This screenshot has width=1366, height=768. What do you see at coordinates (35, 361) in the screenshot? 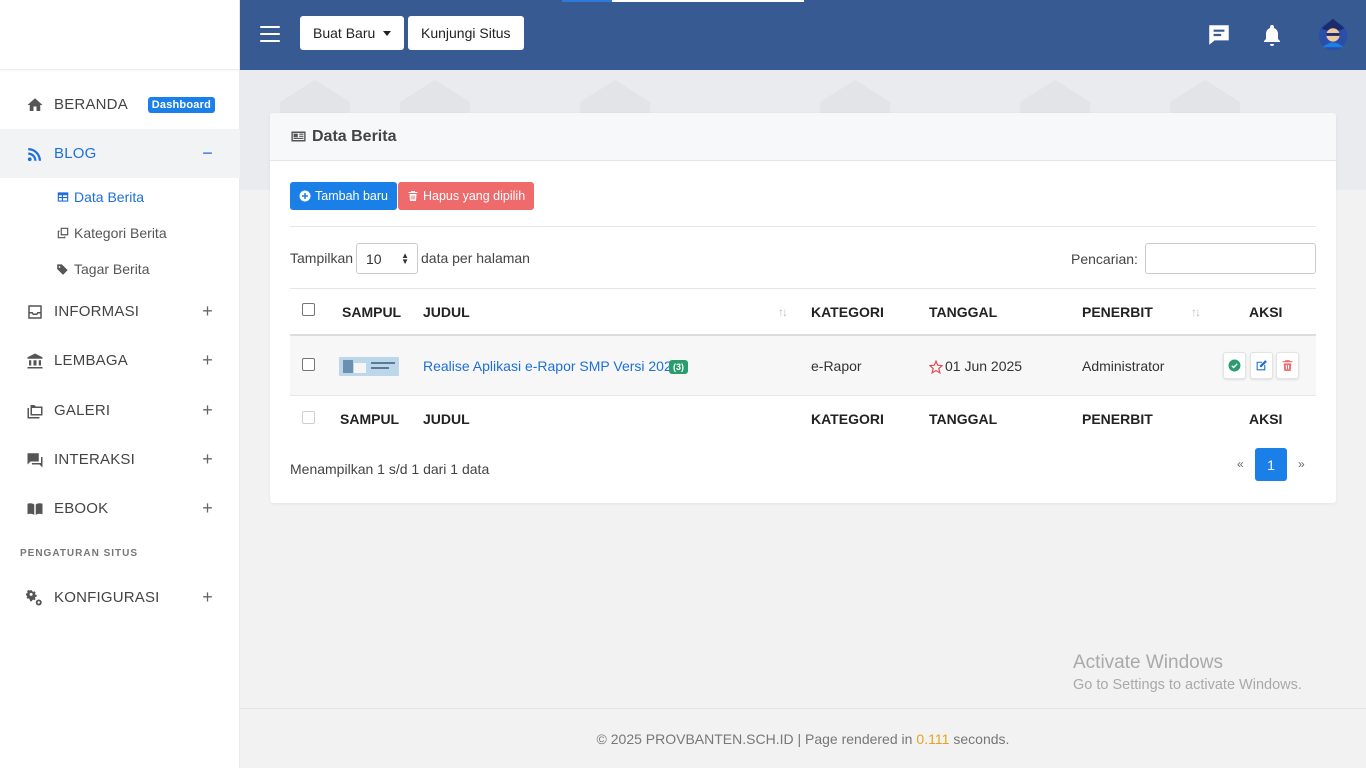
I see `bank-icon` at bounding box center [35, 361].